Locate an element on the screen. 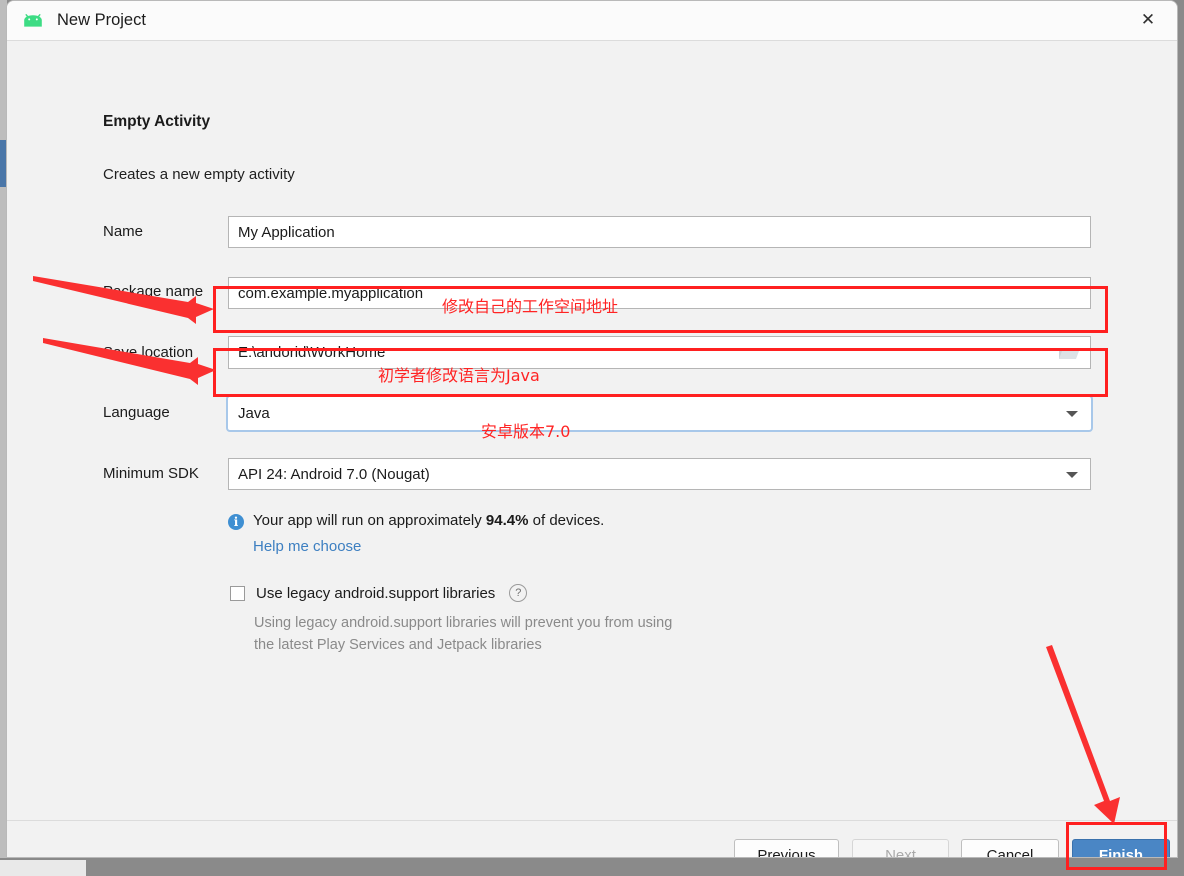 Image resolution: width=1184 pixels, height=876 pixels. coverage-percent: 94.4% is located at coordinates (507, 520).